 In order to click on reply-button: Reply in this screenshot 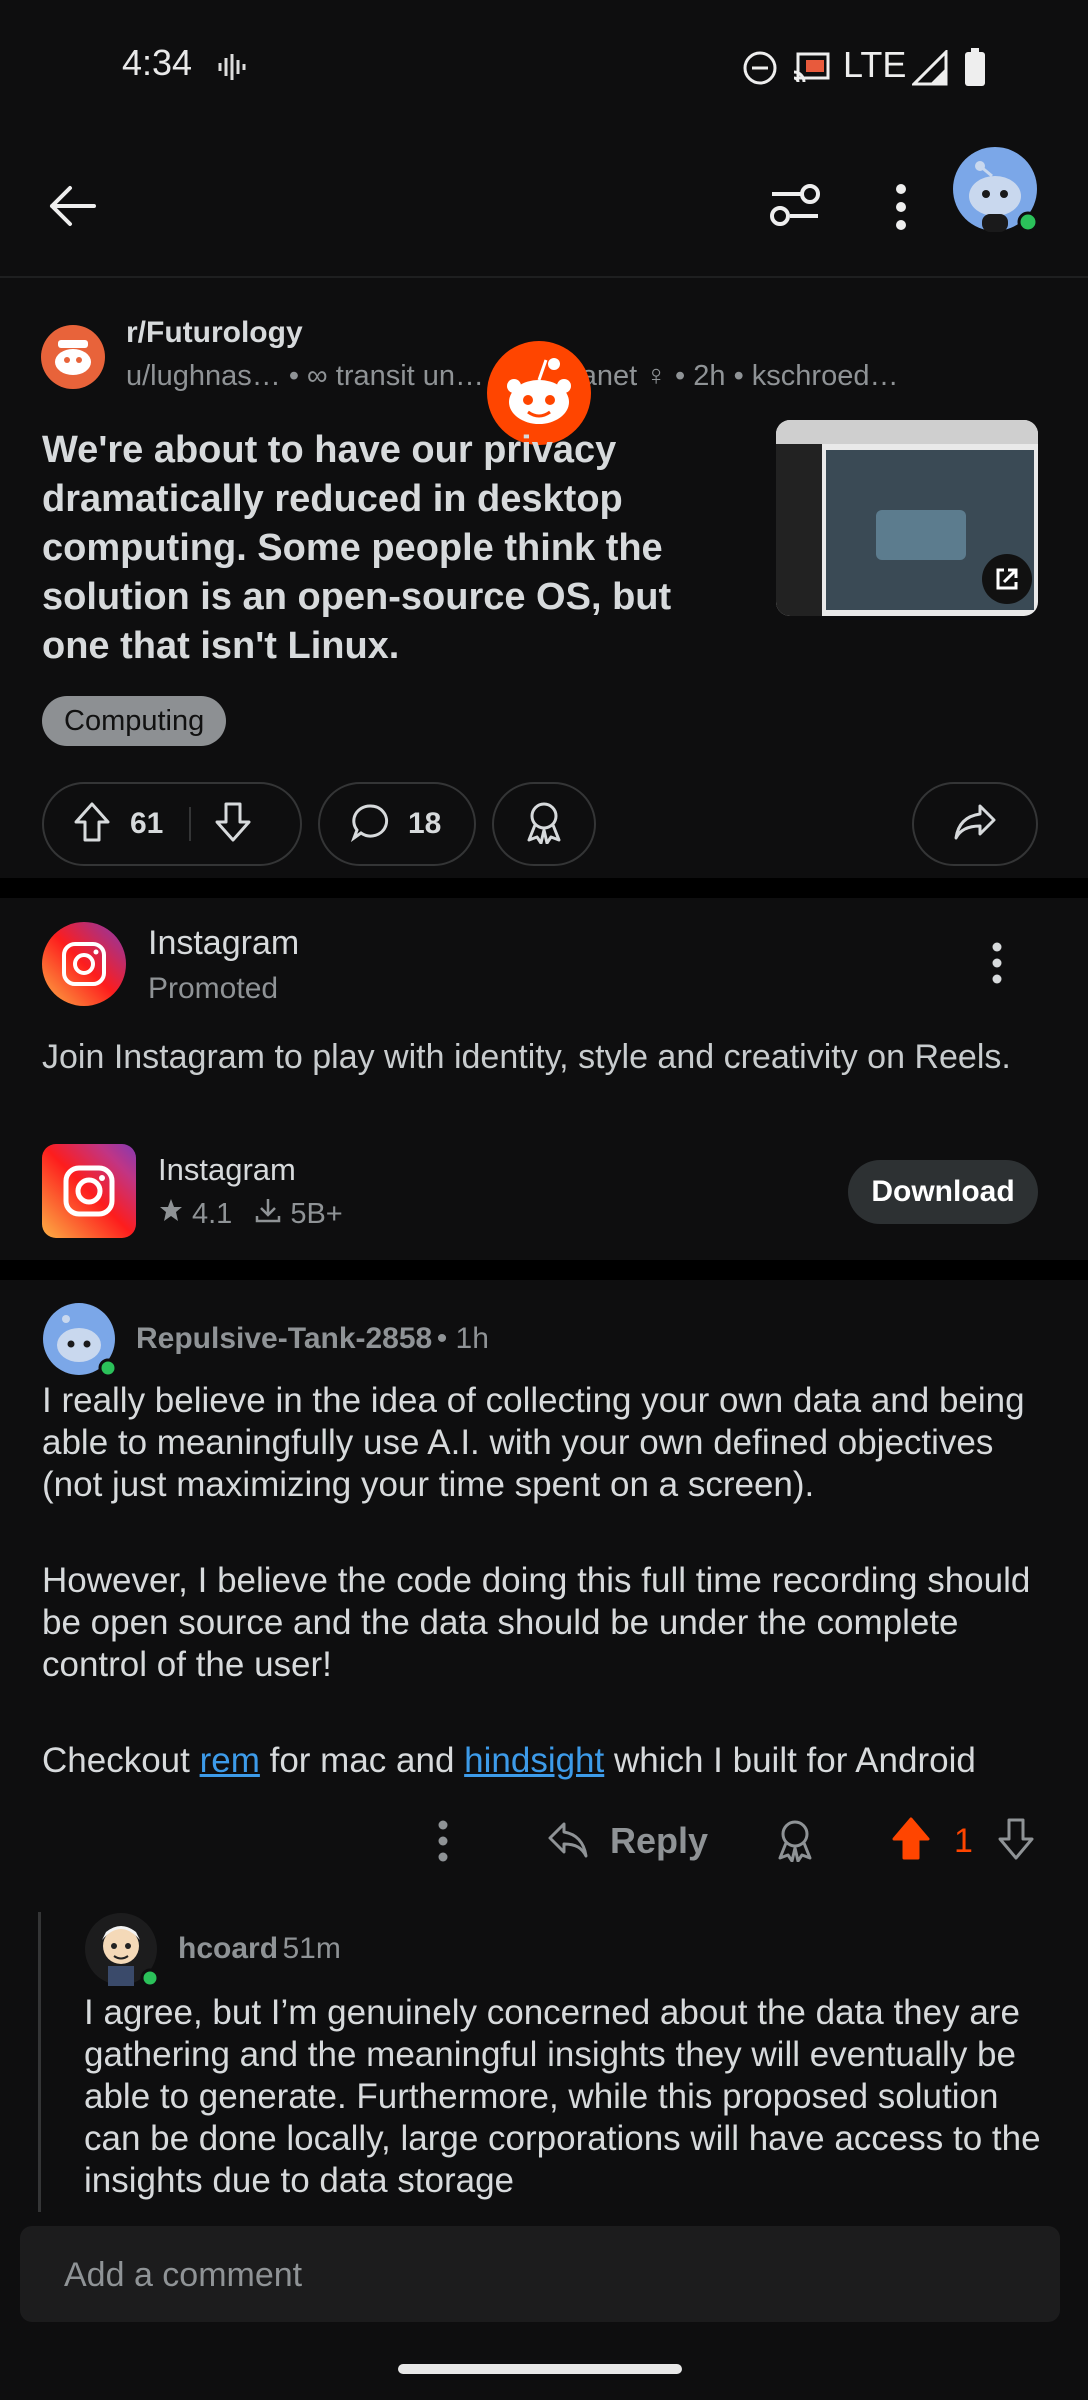, I will do `click(659, 1841)`.